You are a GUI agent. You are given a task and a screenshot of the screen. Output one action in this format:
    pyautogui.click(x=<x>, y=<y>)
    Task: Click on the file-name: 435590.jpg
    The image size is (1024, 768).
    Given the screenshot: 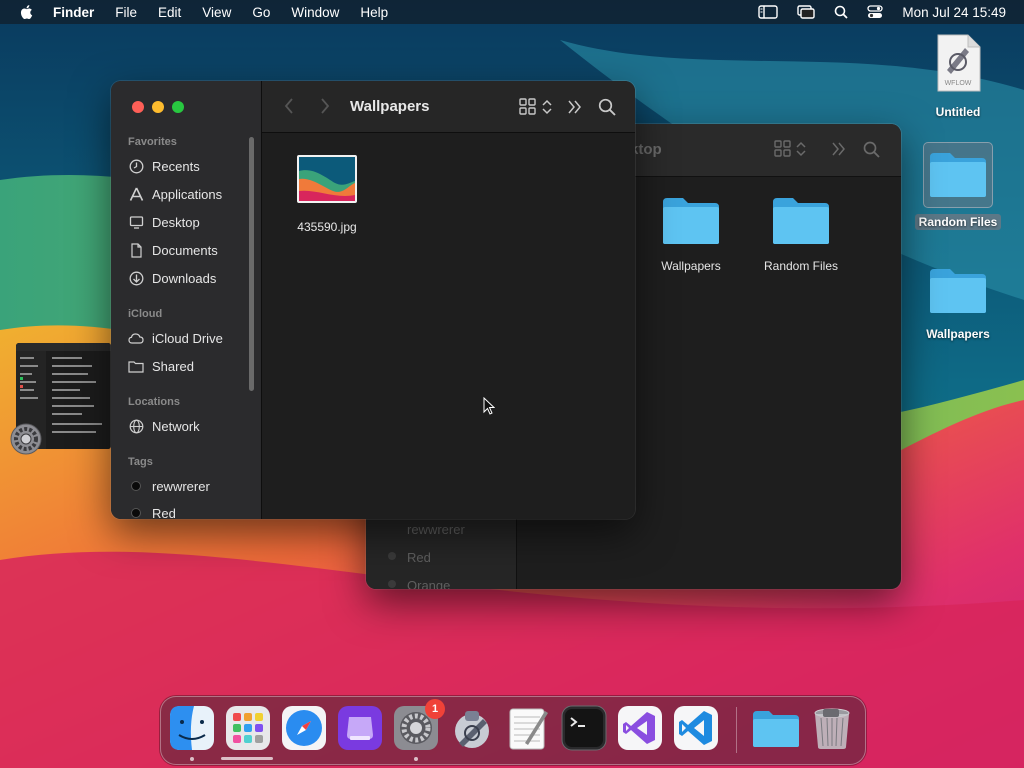 What is the action you would take?
    pyautogui.click(x=327, y=227)
    